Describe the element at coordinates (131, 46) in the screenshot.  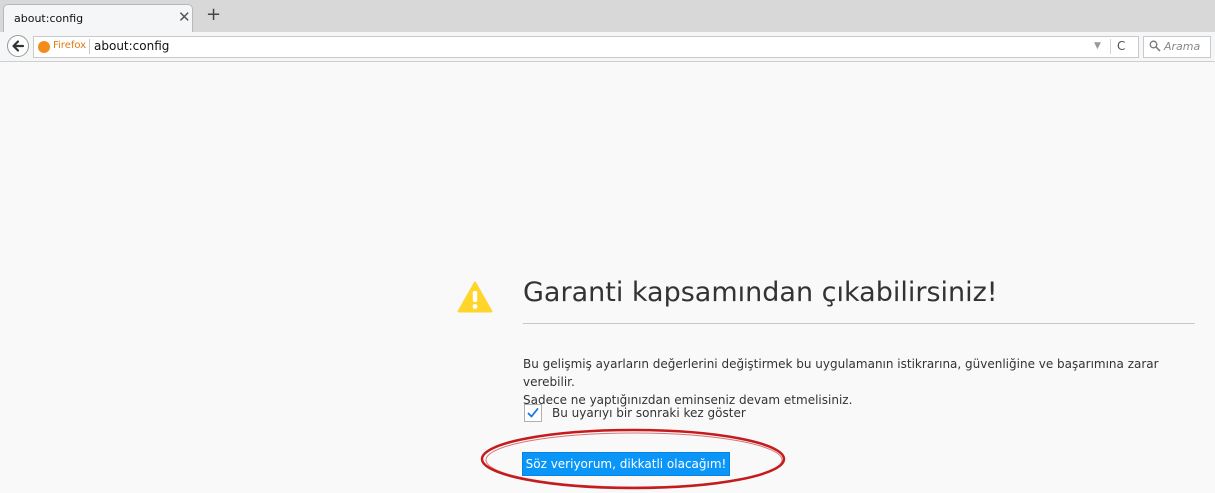
I see `url-text: about:config` at that location.